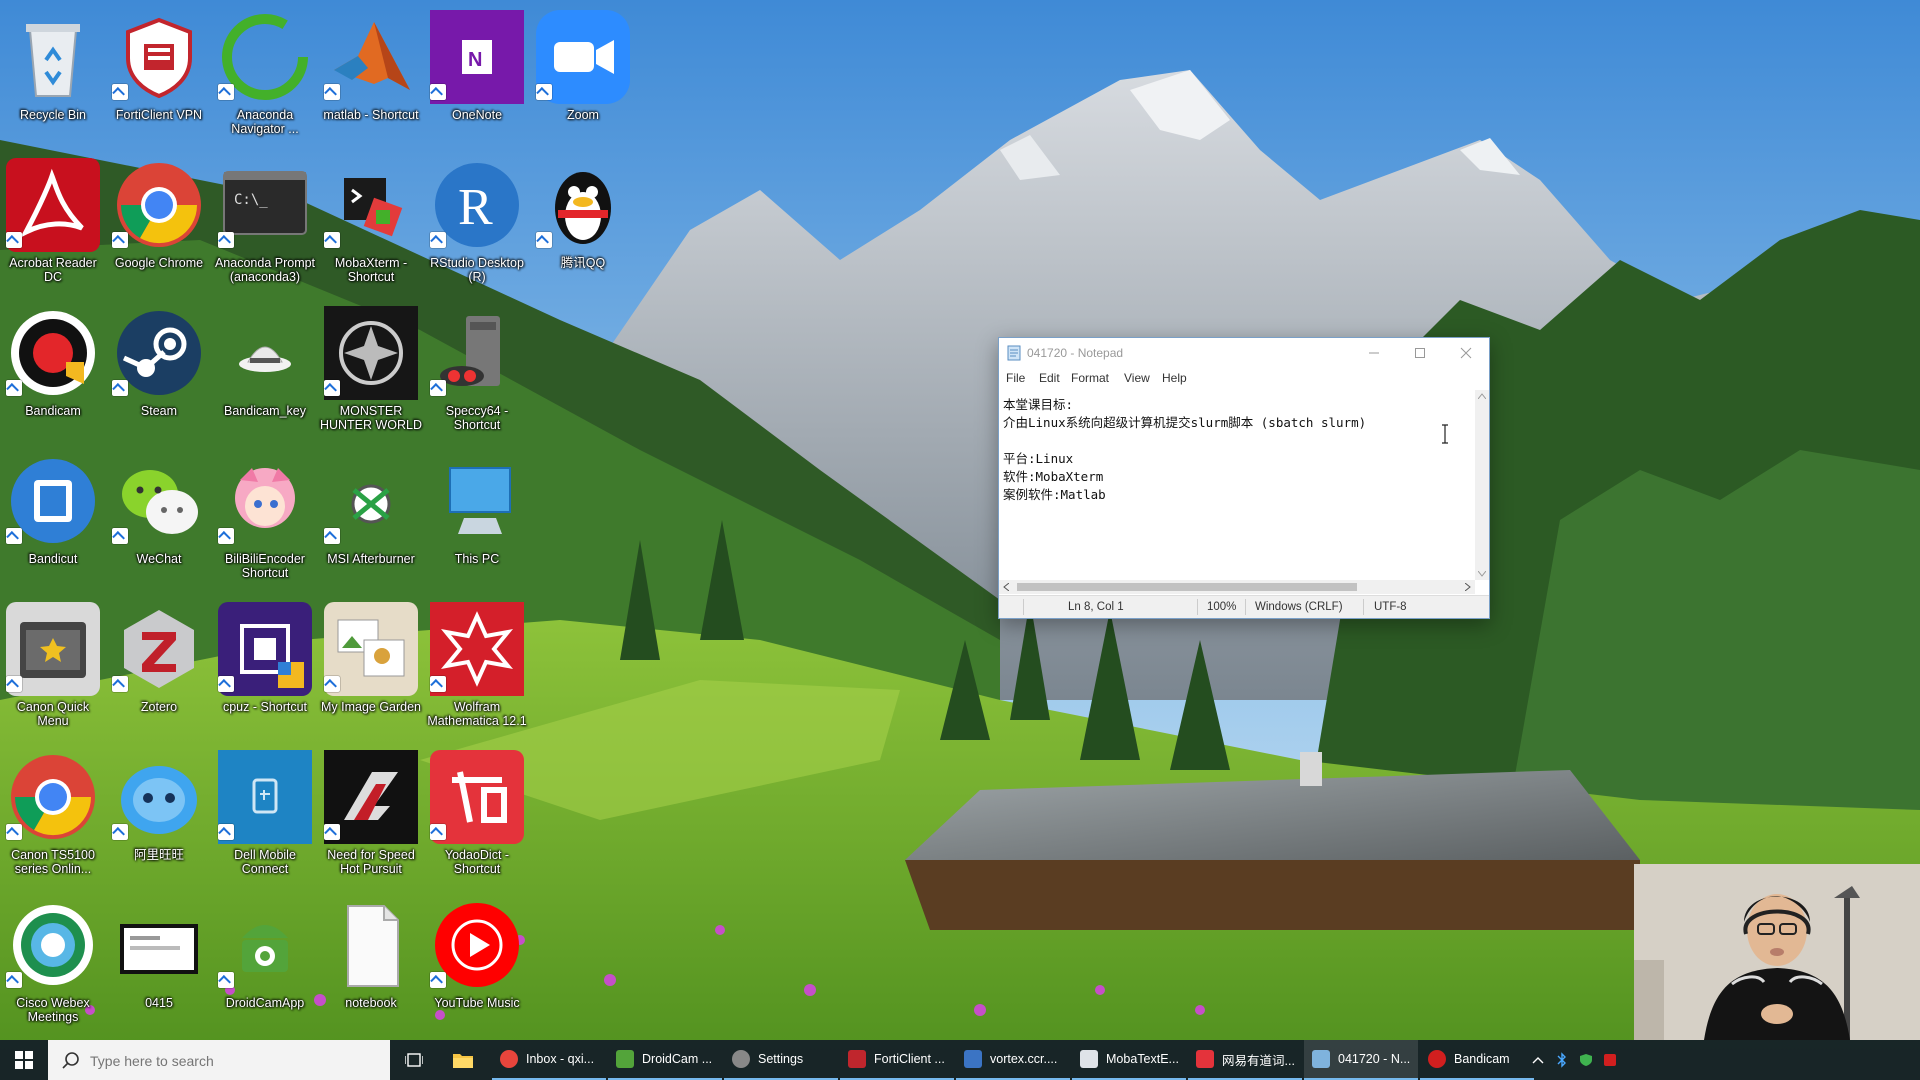  What do you see at coordinates (159, 1003) in the screenshot?
I see `desktop-icon-label: 0415` at bounding box center [159, 1003].